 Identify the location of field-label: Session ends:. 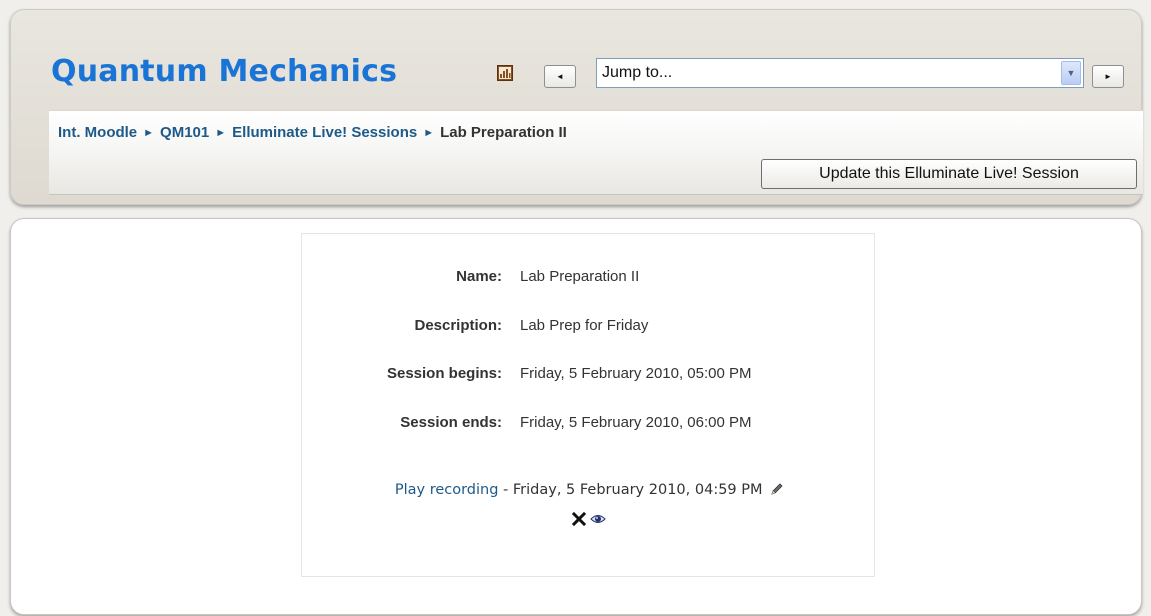
(451, 422).